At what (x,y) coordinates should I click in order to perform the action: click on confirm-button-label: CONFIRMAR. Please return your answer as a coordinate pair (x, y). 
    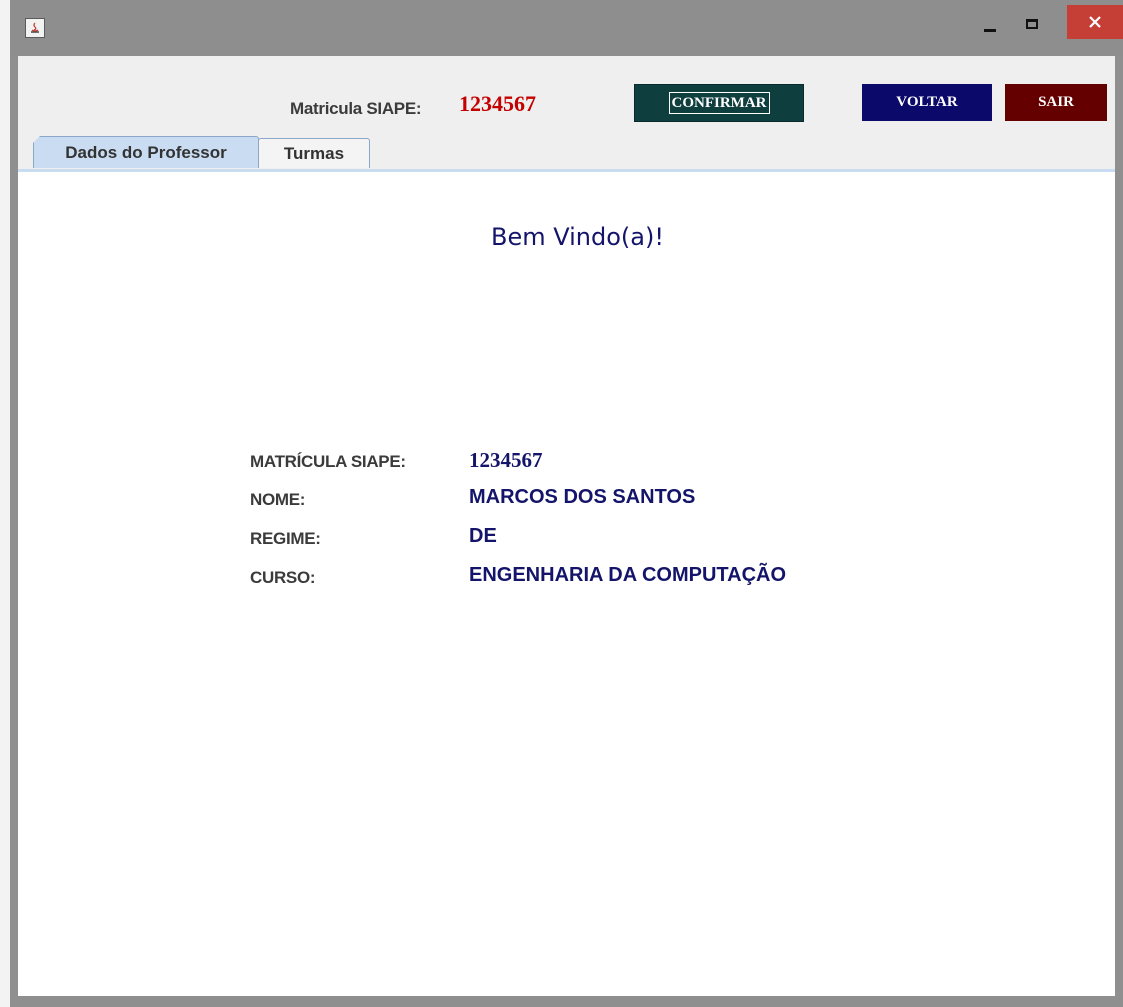
    Looking at the image, I should click on (719, 103).